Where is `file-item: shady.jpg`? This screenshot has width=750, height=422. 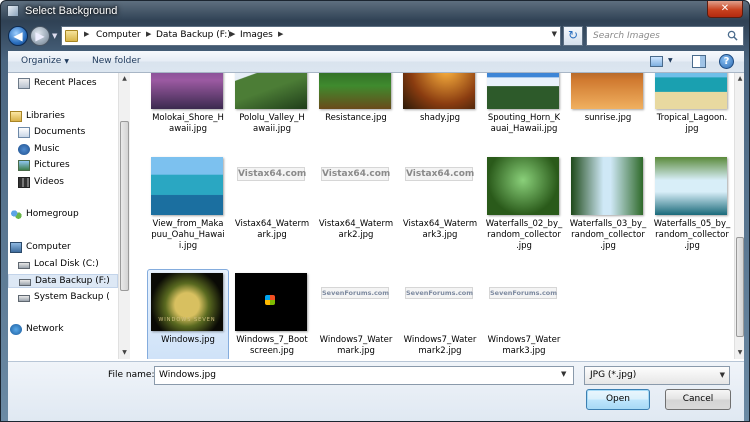 file-item: shady.jpg is located at coordinates (443, 112).